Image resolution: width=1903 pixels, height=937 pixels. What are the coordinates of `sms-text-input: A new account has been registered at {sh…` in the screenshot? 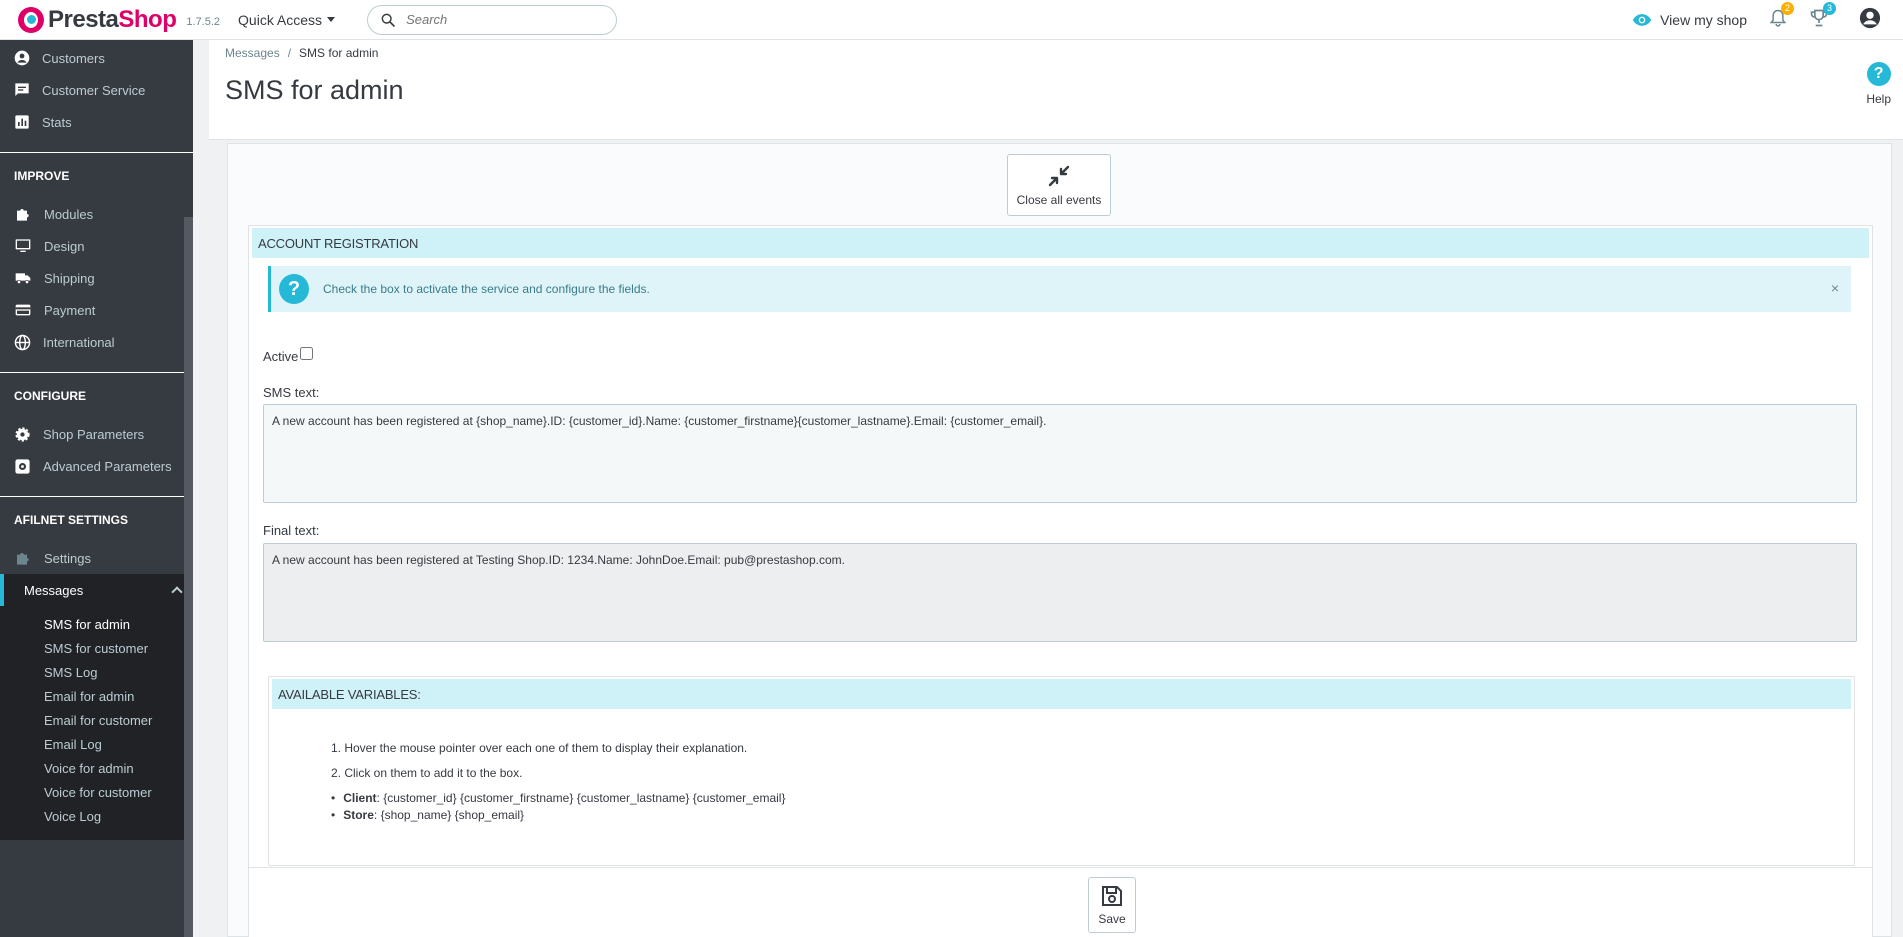 It's located at (1060, 453).